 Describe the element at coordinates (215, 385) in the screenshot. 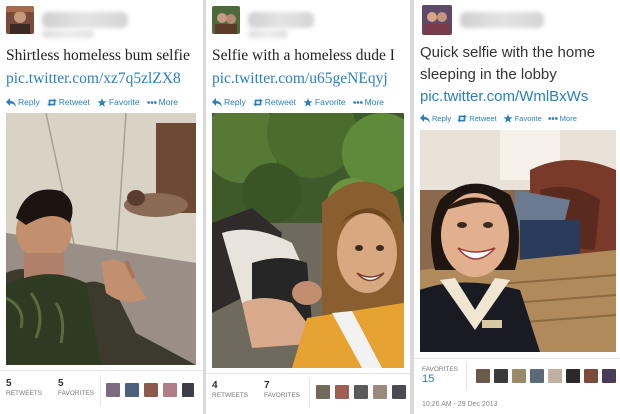

I see `retweet-count-value: 4` at that location.